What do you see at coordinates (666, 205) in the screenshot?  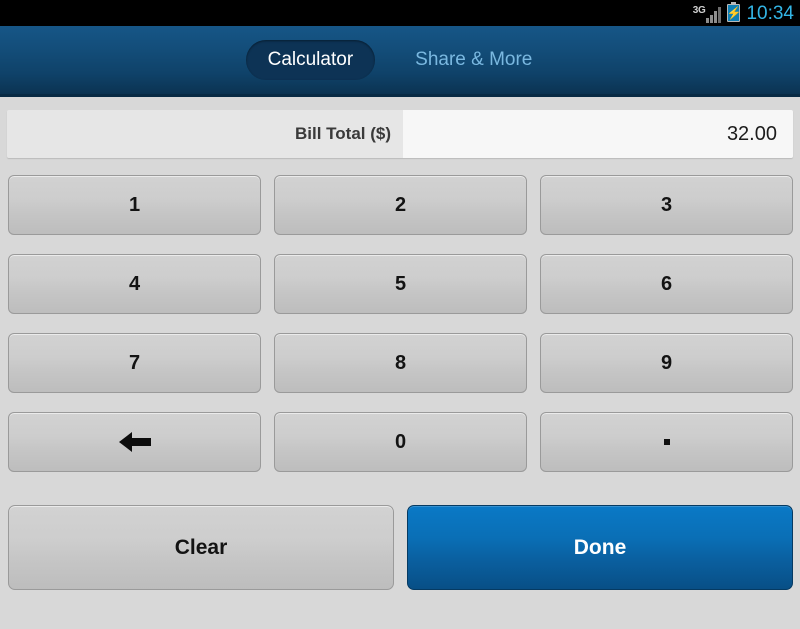 I see `key-3: 3` at bounding box center [666, 205].